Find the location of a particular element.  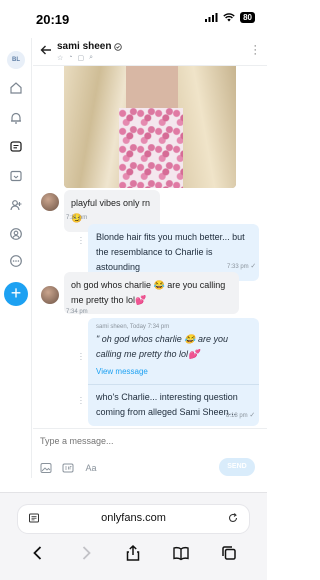

contact-name: sami sheen is located at coordinates (84, 46).